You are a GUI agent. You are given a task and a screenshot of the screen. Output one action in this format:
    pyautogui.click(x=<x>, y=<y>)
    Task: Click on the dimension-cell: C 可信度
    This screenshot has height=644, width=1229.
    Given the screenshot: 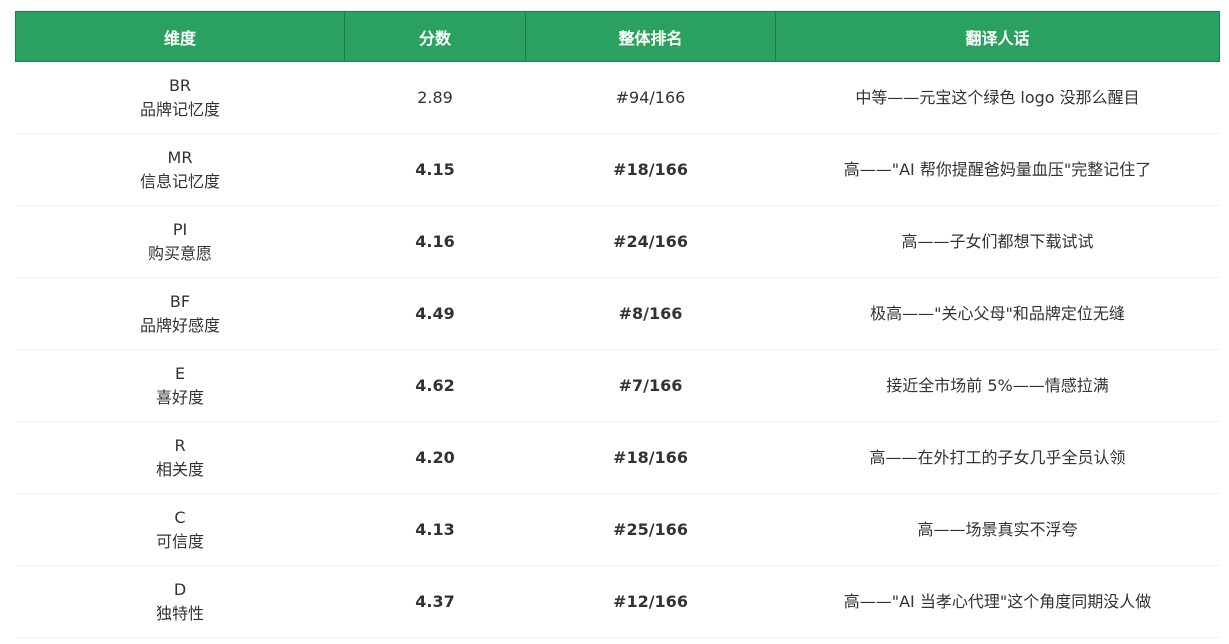 What is the action you would take?
    pyautogui.click(x=180, y=529)
    